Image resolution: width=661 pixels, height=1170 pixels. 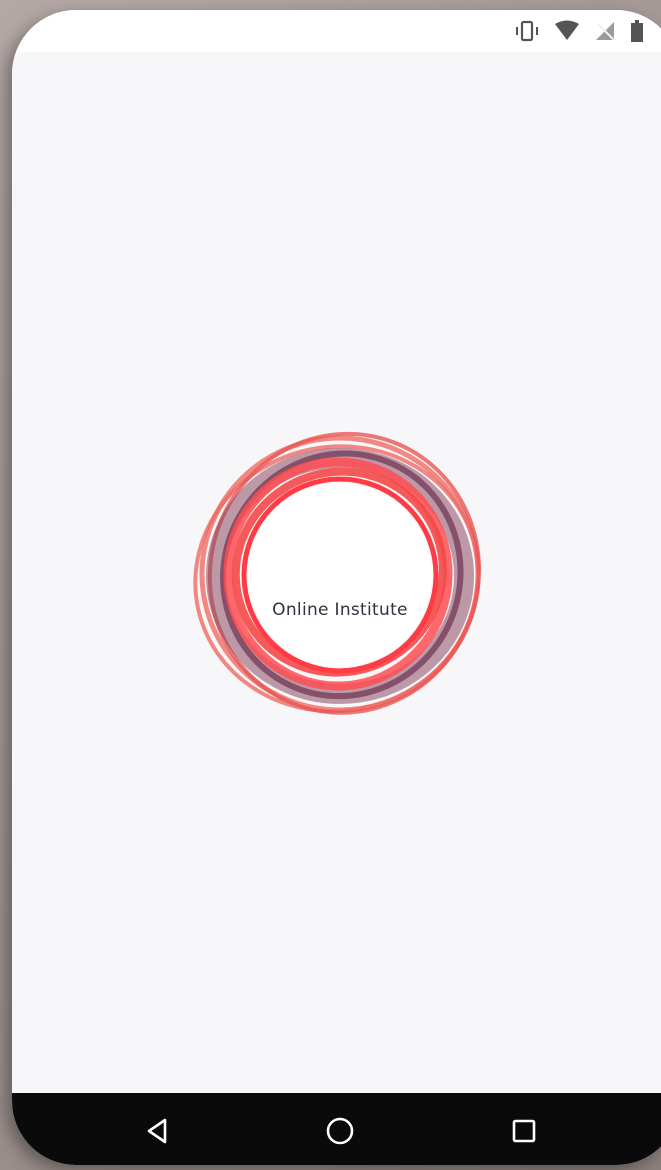 I want to click on back-icon, so click(x=157, y=1131).